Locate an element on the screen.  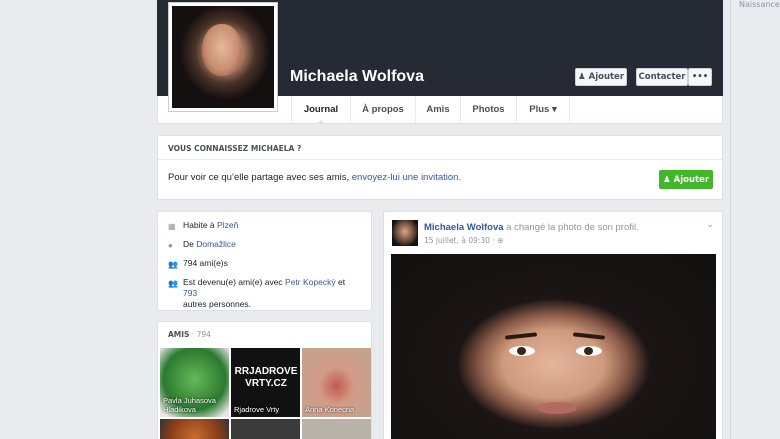
friend-tile: RRJADROVE VRTY.CZ Rjadrove Vrty is located at coordinates (265, 382).